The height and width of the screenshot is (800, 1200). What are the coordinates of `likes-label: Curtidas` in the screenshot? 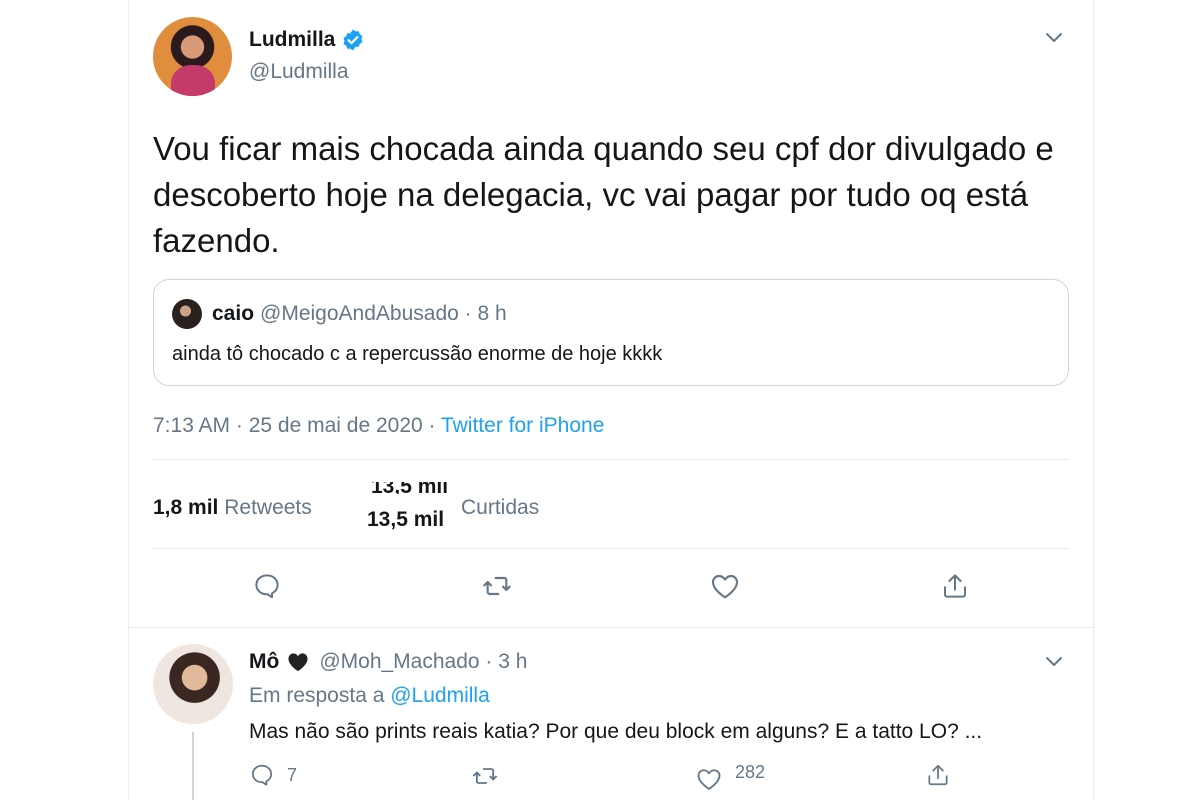 It's located at (500, 508).